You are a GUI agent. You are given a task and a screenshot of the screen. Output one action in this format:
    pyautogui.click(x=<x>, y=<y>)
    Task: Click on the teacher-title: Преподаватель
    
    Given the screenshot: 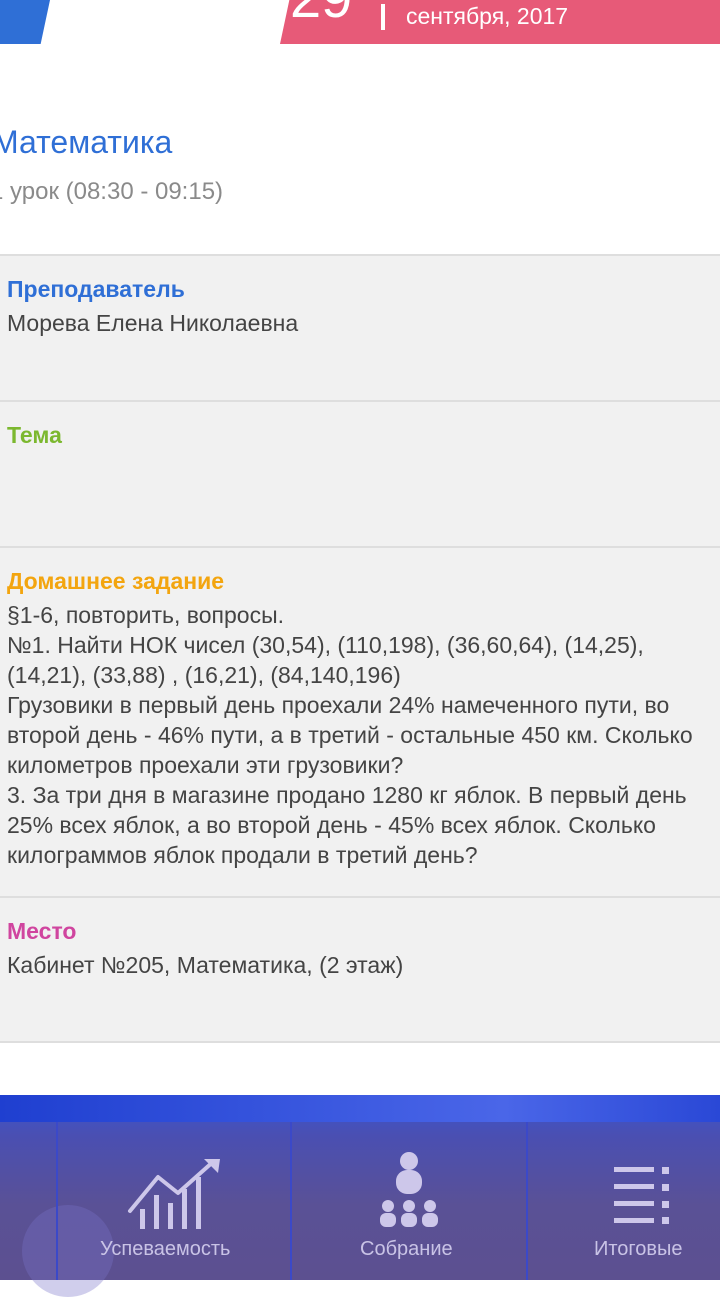 What is the action you would take?
    pyautogui.click(x=96, y=289)
    